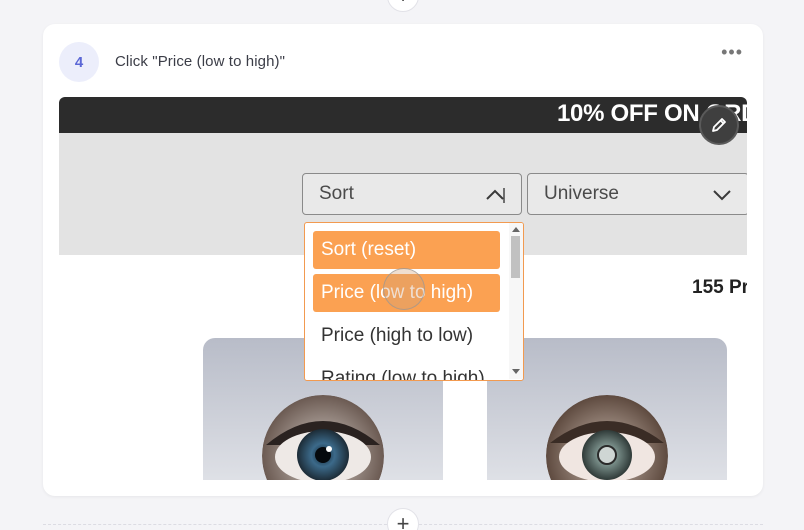 Image resolution: width=804 pixels, height=530 pixels. Describe the element at coordinates (719, 287) in the screenshot. I see `product-count: 155 Pr` at that location.